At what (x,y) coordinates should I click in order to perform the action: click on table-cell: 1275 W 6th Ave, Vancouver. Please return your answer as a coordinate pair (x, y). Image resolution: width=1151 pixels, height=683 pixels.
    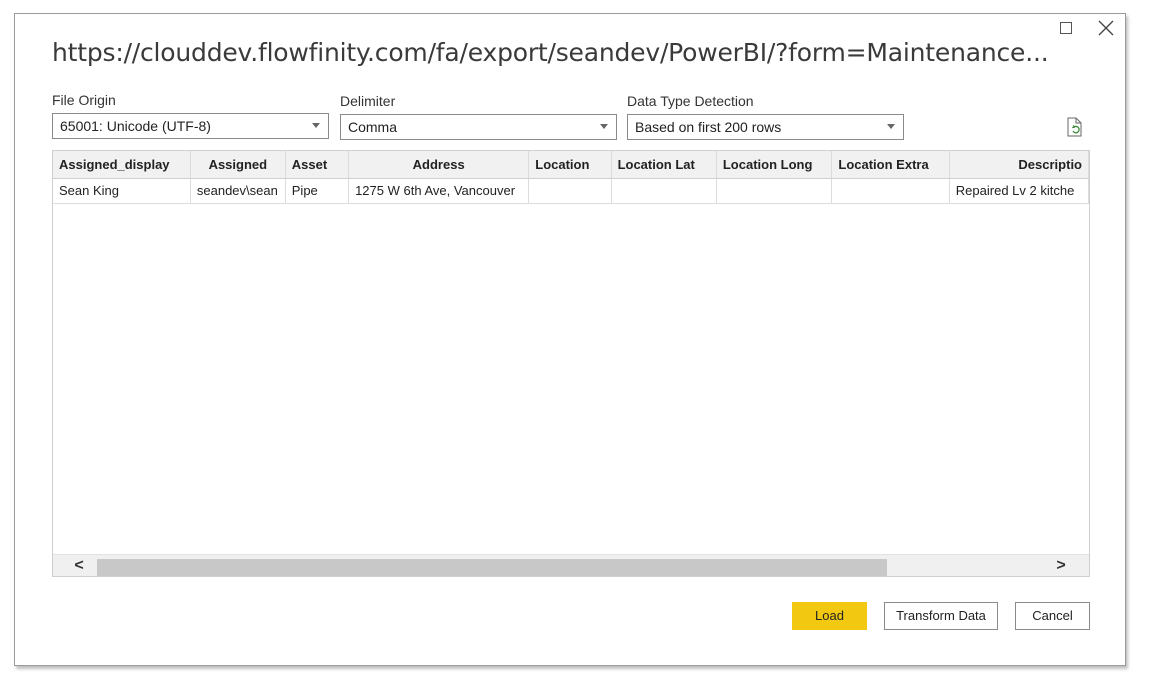
    Looking at the image, I should click on (439, 191).